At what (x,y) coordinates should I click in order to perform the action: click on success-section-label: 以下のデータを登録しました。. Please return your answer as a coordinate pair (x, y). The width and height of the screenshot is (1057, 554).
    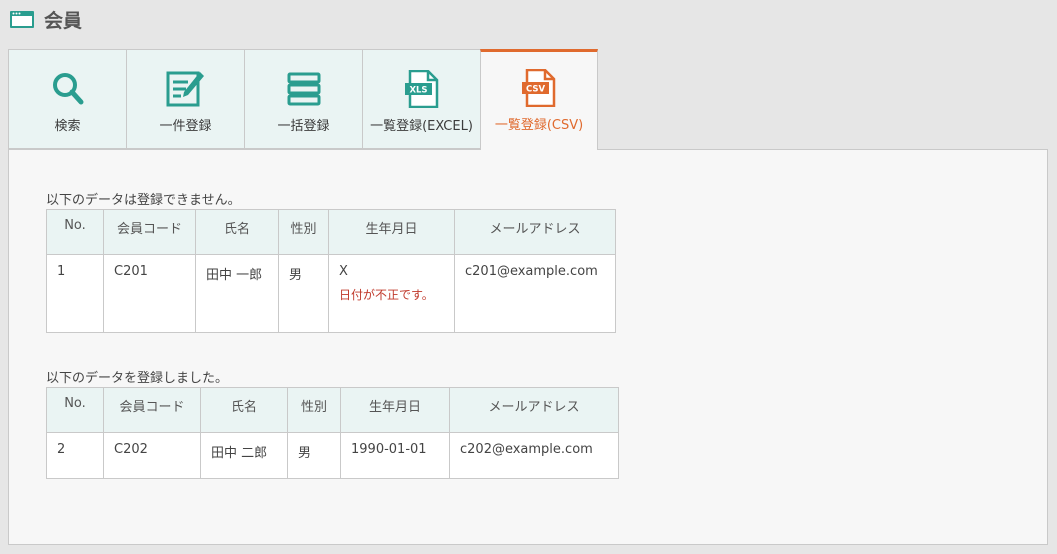
    Looking at the image, I should click on (137, 378).